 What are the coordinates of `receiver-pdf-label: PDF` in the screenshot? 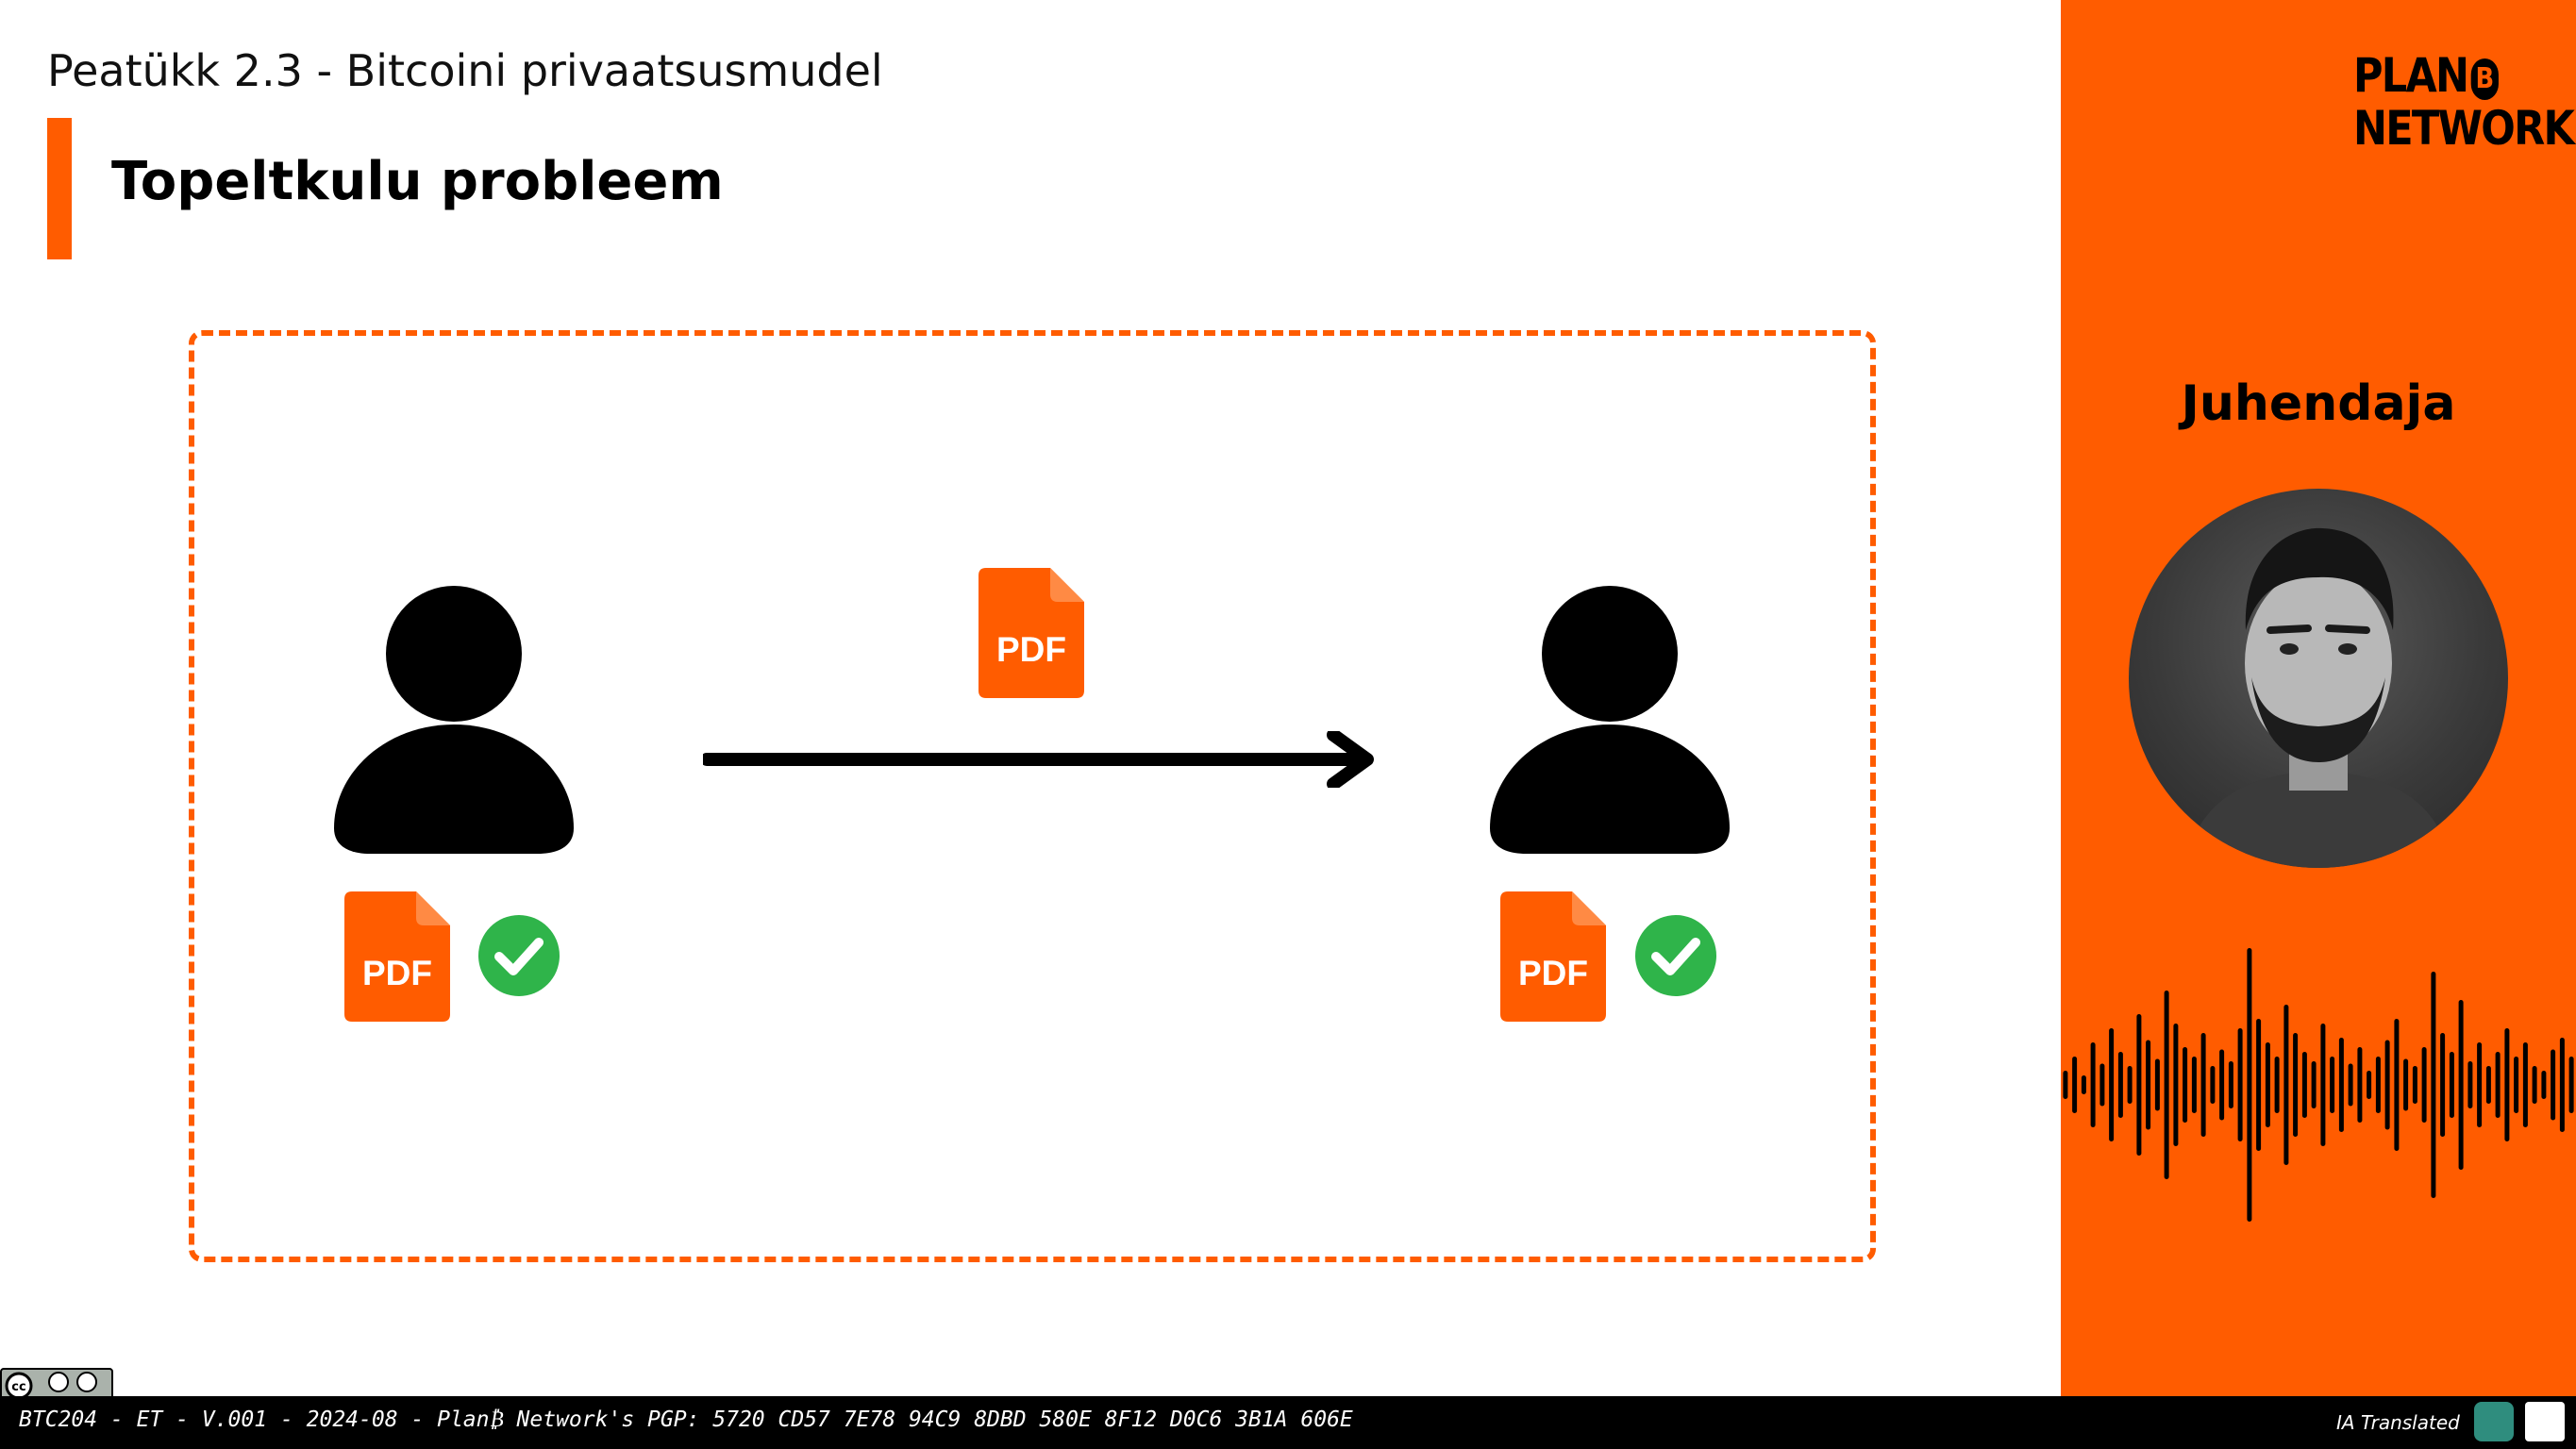 It's located at (1553, 973).